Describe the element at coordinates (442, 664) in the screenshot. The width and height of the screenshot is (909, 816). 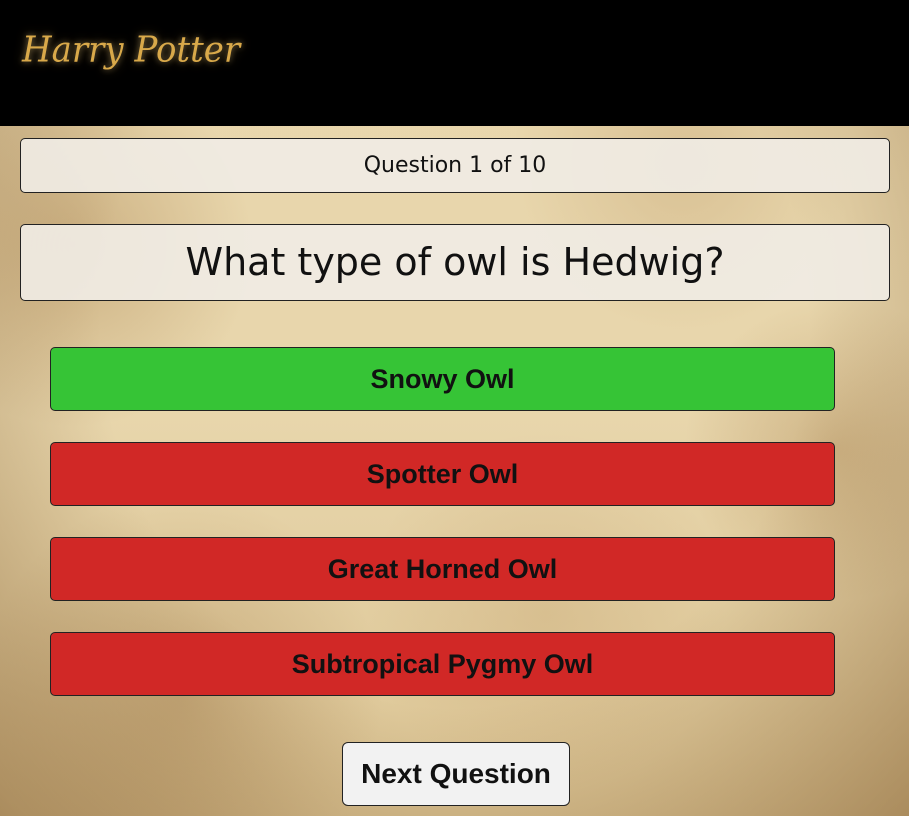
I see `answer-button-4: Subtropical Pygmy Owl` at that location.